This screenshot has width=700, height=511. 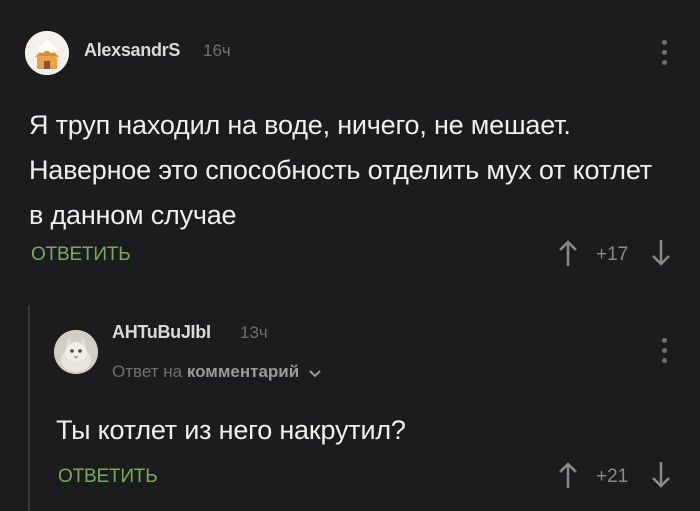 What do you see at coordinates (132, 50) in the screenshot?
I see `comment-author: AlexsandrS` at bounding box center [132, 50].